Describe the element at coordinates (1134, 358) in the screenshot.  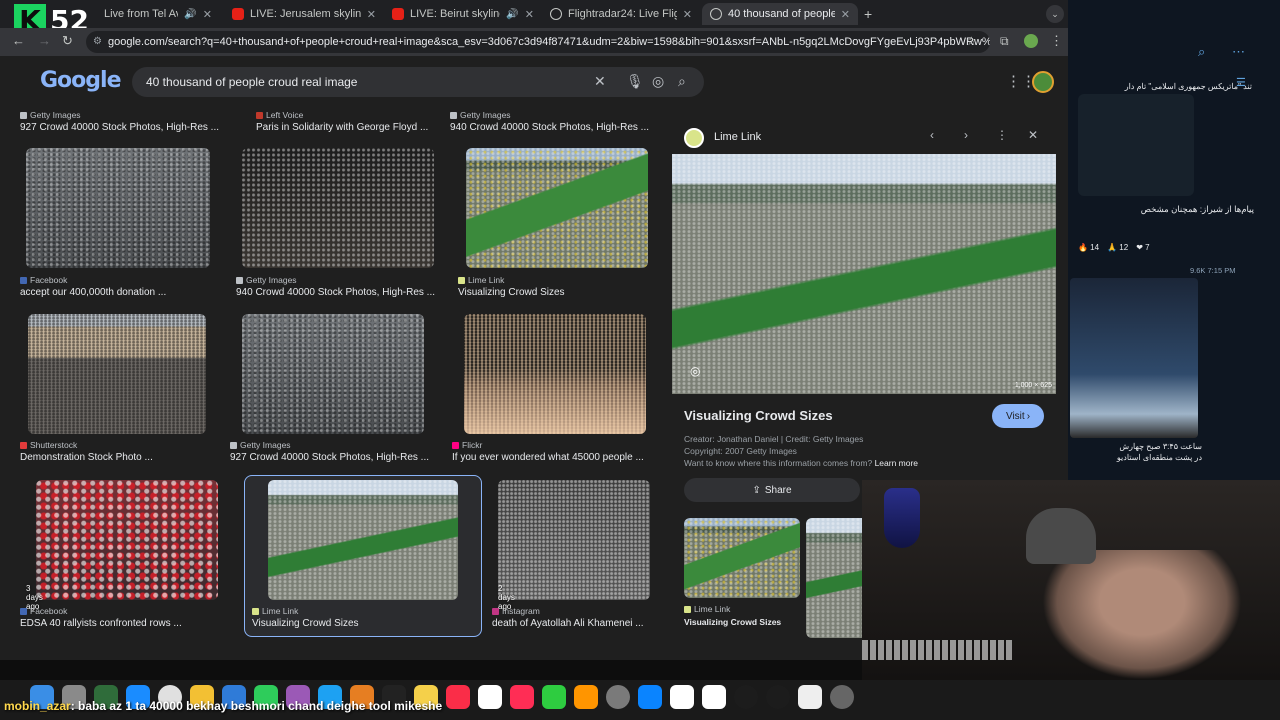
I see `video-thumbnail` at that location.